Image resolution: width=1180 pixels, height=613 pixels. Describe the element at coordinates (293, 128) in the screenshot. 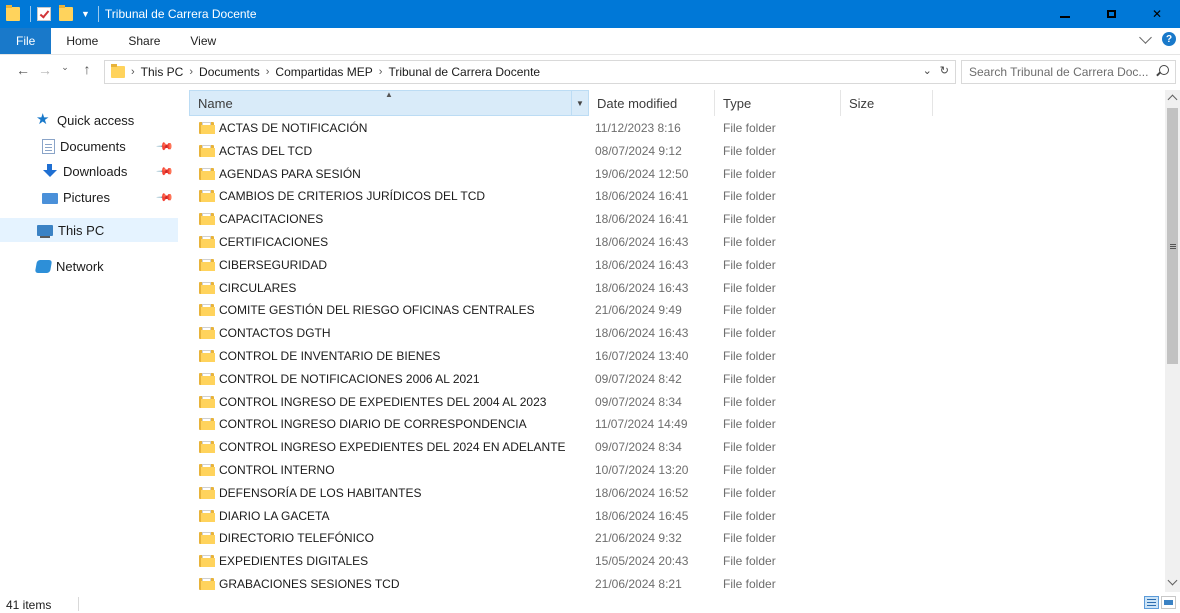

I see `file-name: ACTAS DE NOTIFICACIÓN` at that location.